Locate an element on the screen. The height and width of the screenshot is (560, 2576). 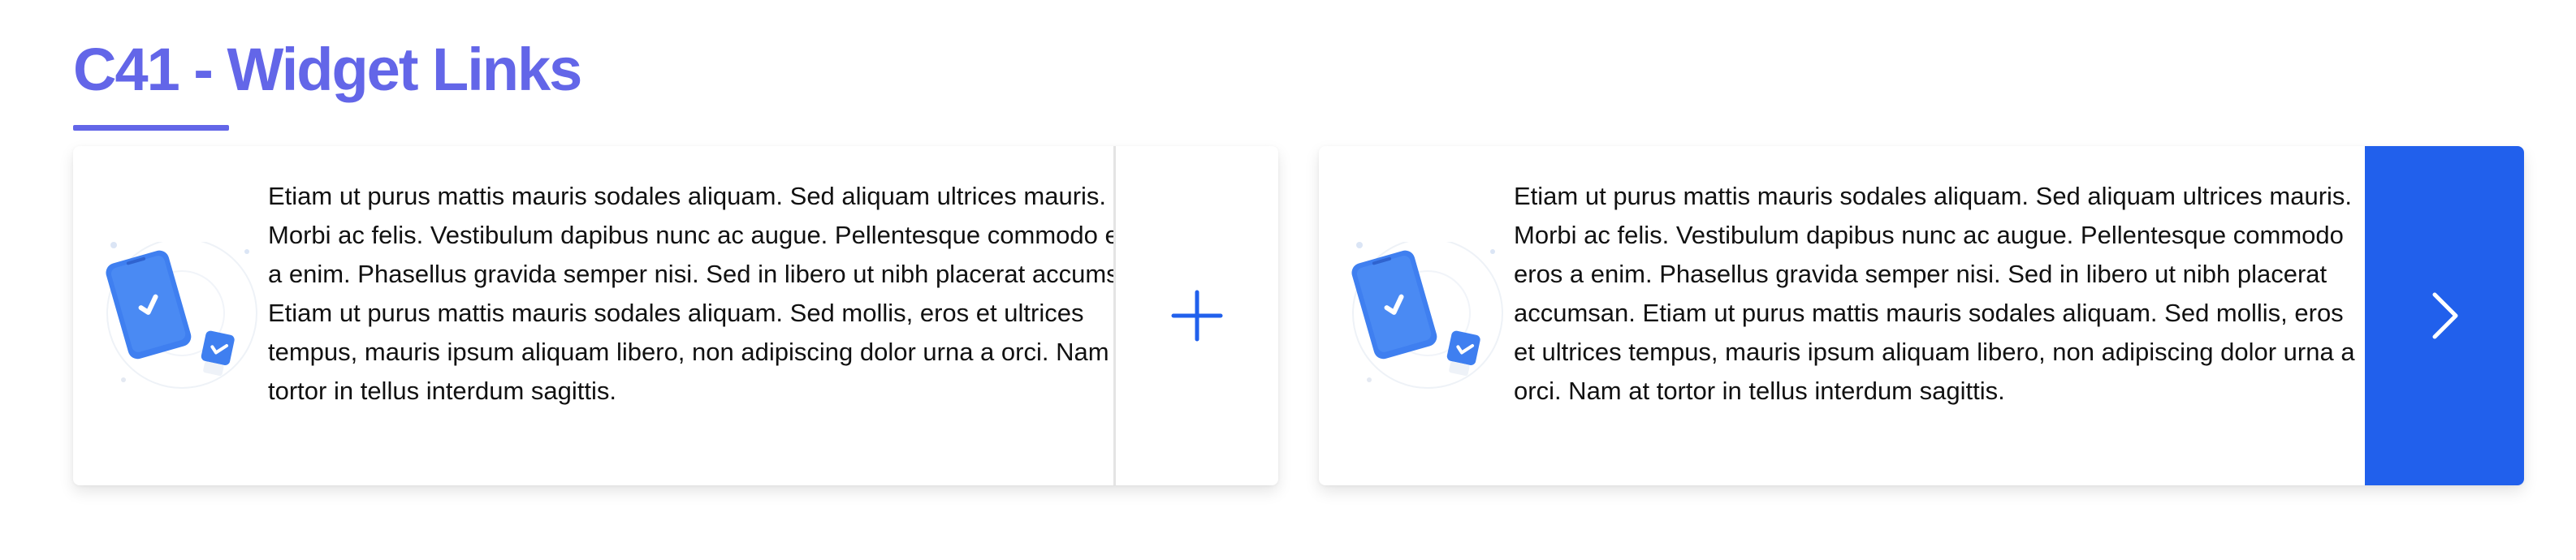
plus-icon is located at coordinates (1197, 316).